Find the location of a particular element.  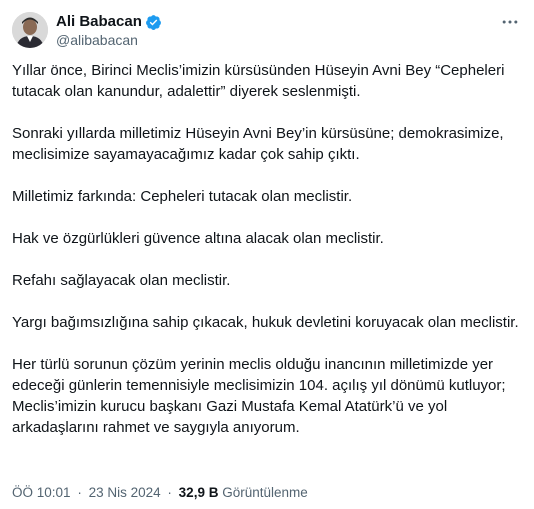

more-horizontal-icon is located at coordinates (510, 22).